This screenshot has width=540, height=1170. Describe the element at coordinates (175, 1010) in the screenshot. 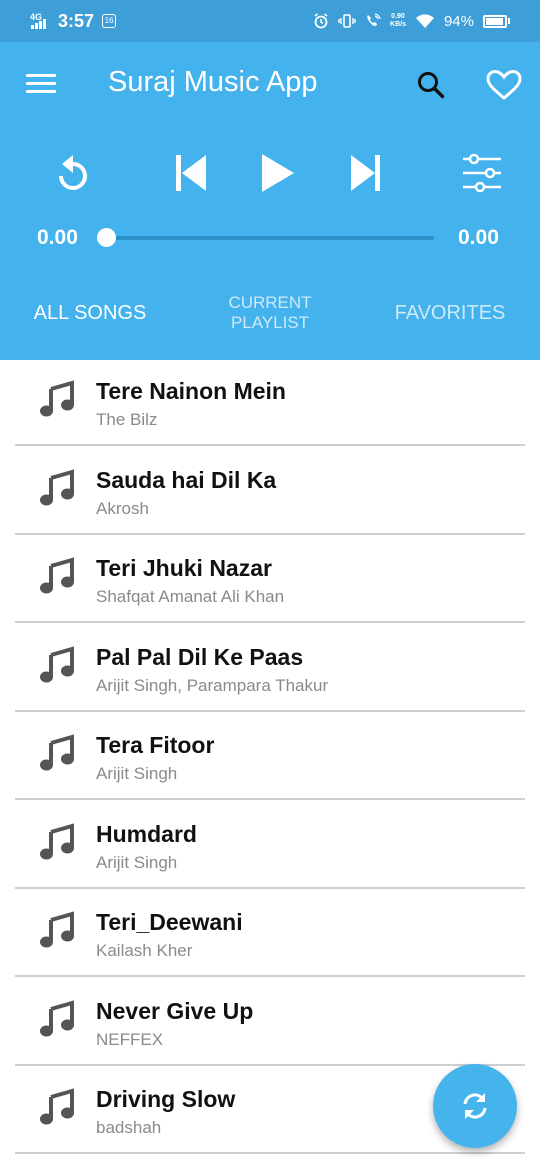

I see `song-title: Never Give Up` at that location.